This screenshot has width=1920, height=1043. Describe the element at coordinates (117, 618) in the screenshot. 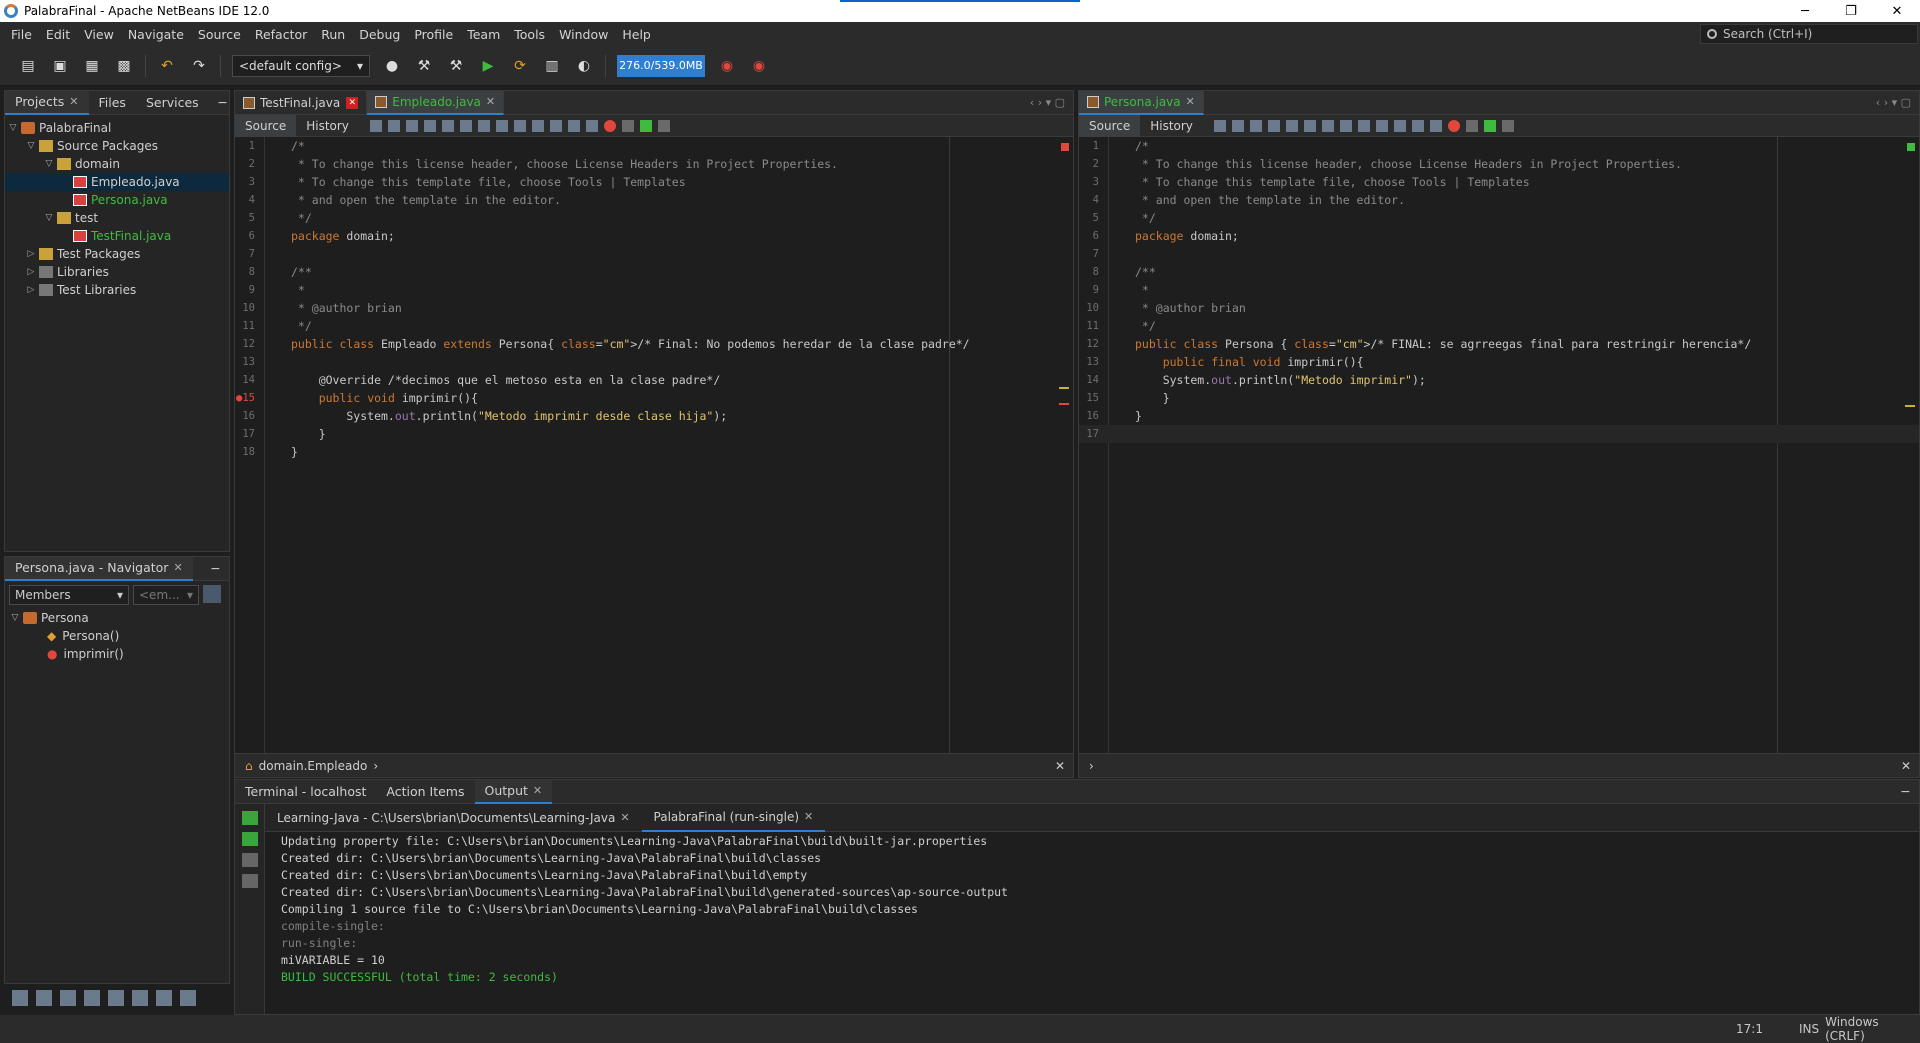

I see `tree-item: ▽ Persona` at that location.